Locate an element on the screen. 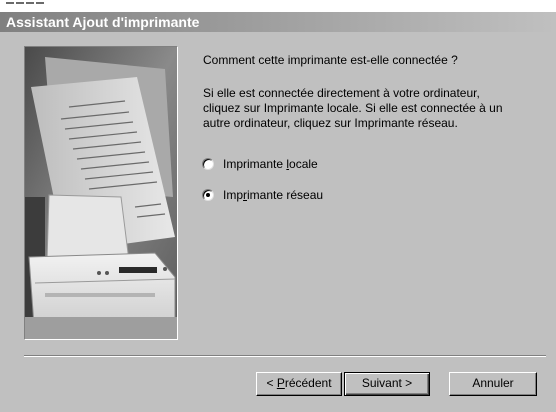 The width and height of the screenshot is (556, 412). network-printer-label: Imprimante réseau is located at coordinates (273, 195).